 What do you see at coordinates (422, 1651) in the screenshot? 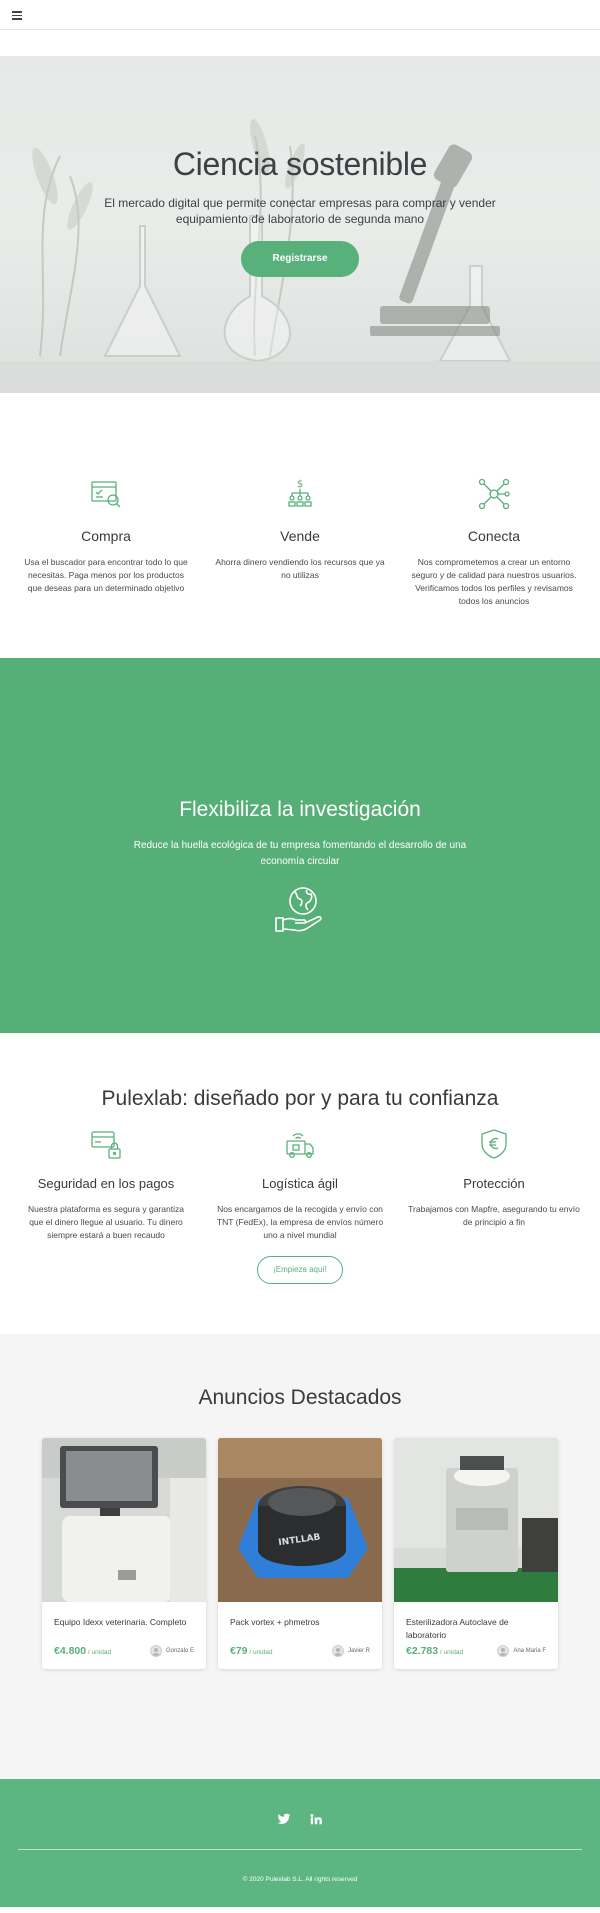
I see `listing-price-value: €2.783` at bounding box center [422, 1651].